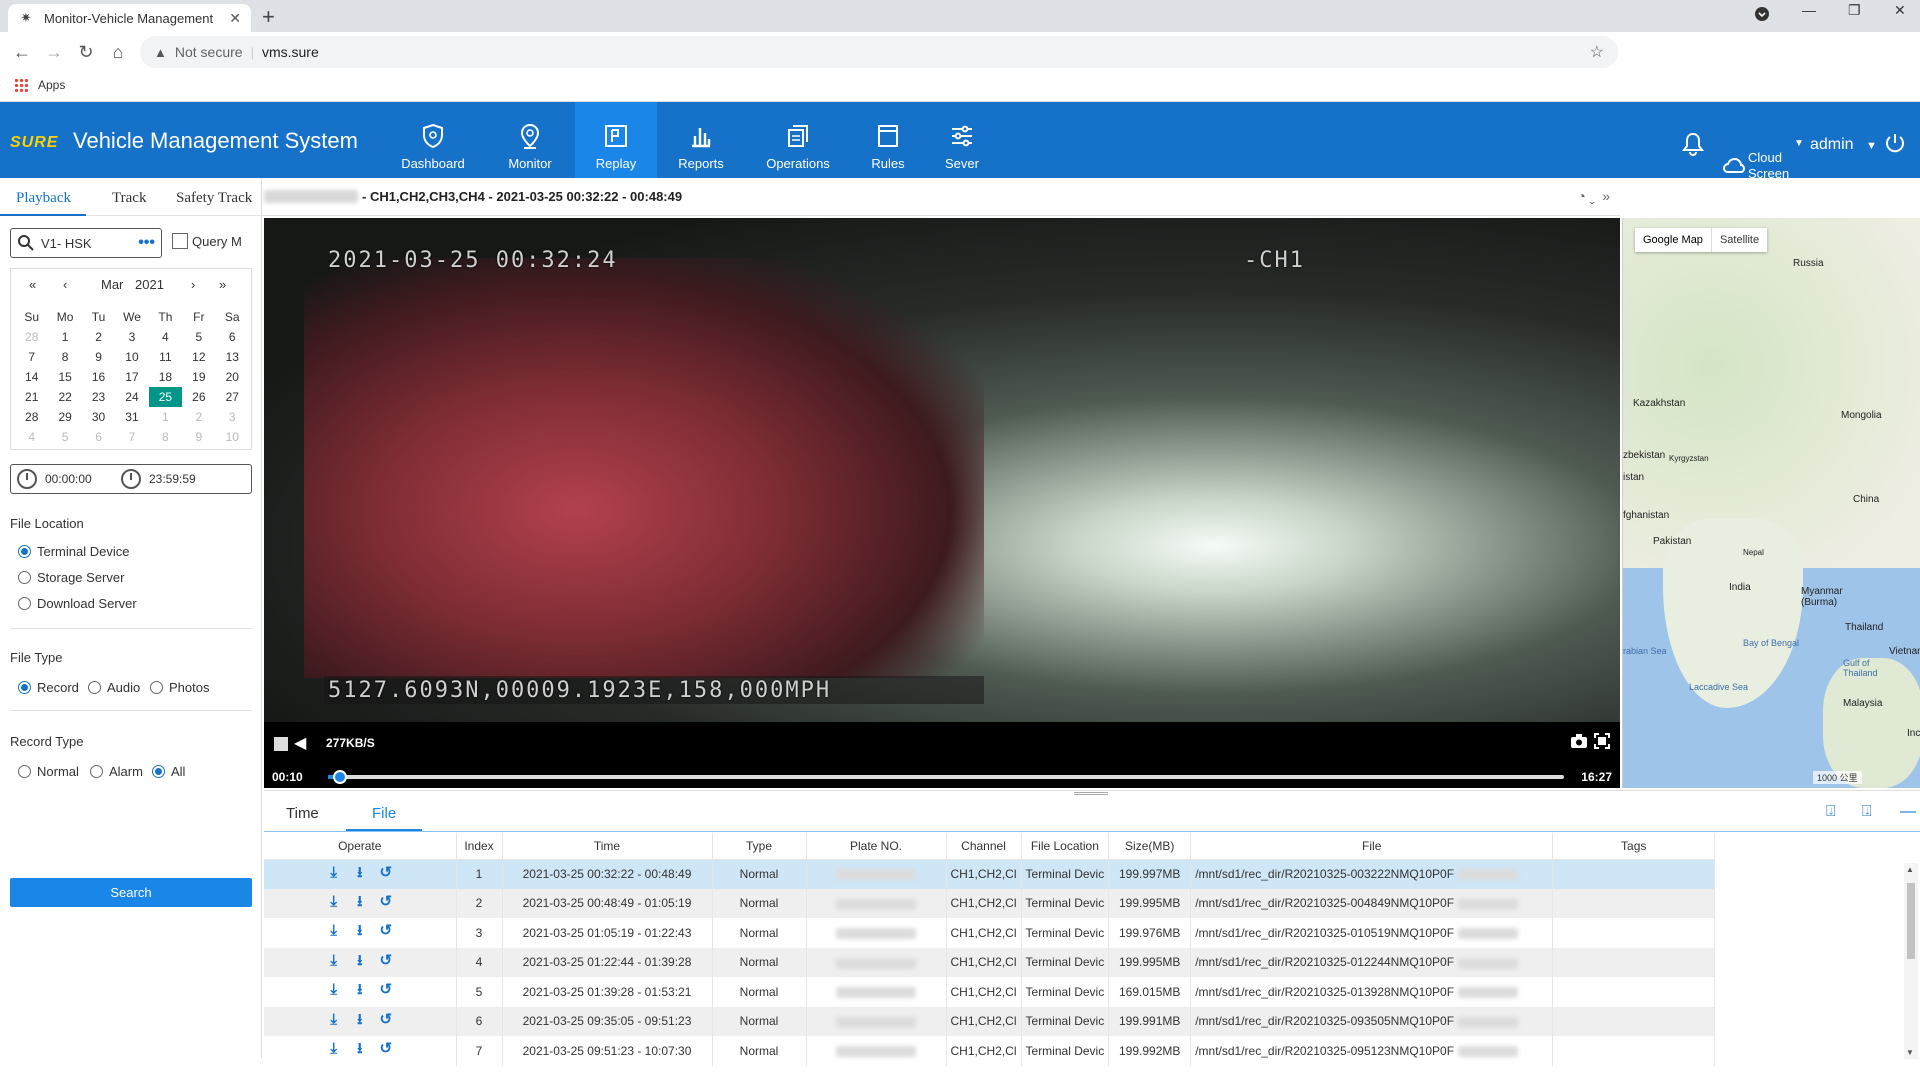  Describe the element at coordinates (232, 397) in the screenshot. I see `calendar-day: 27` at that location.